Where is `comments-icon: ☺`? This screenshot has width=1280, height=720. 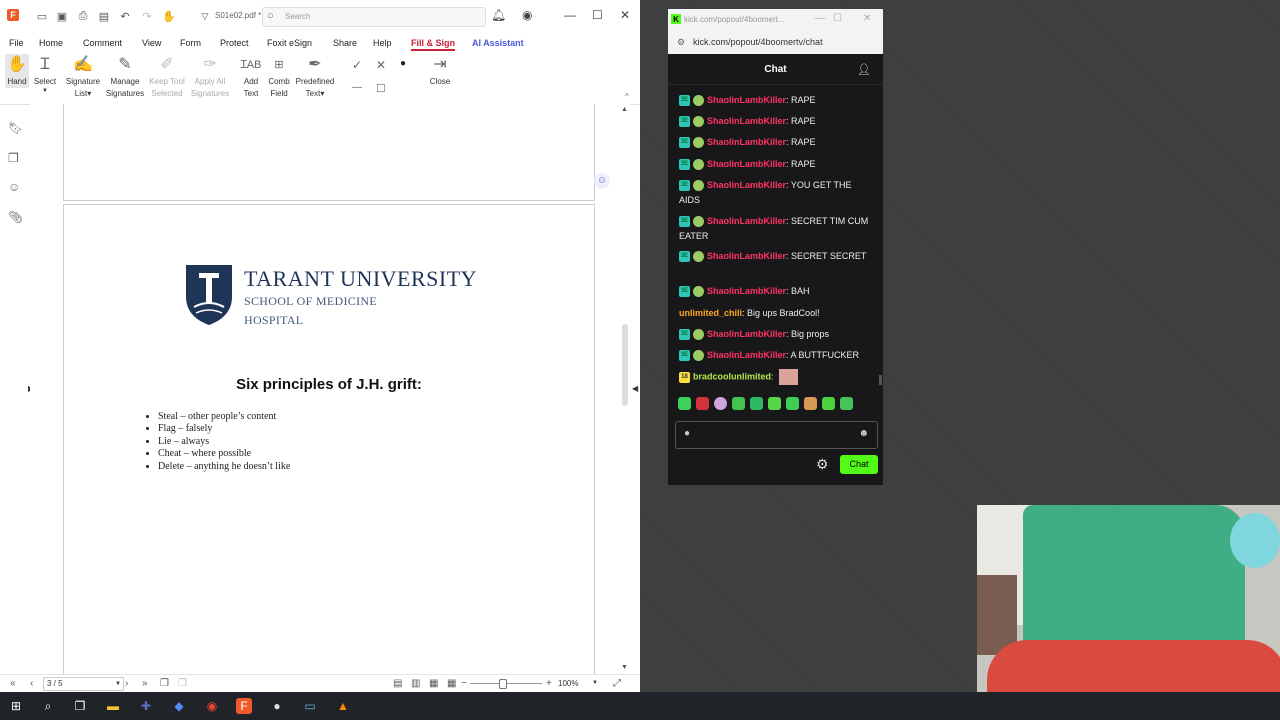 comments-icon: ☺ is located at coordinates (14, 187).